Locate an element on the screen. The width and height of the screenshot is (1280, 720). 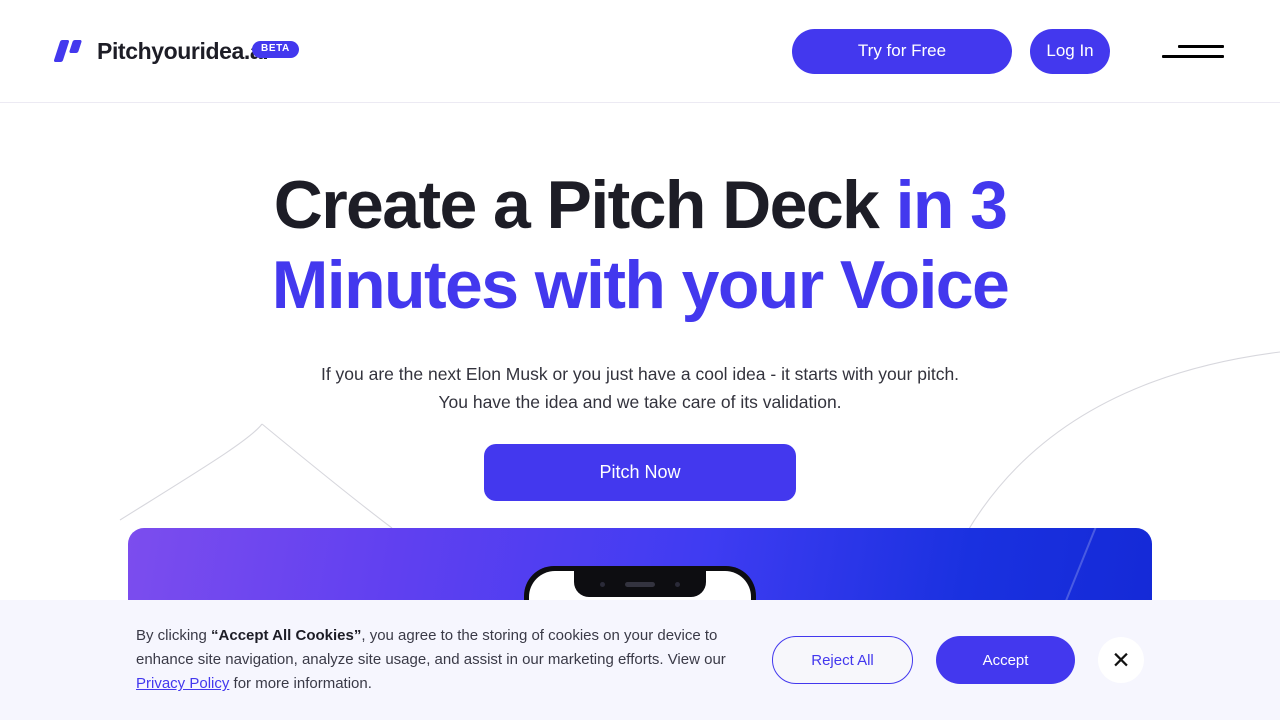
pitch-now-button: Pitch Now is located at coordinates (640, 472).